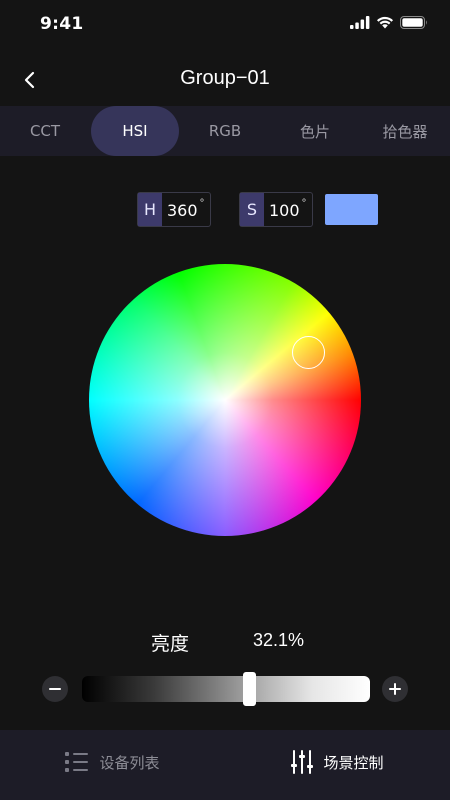  I want to click on tab-gel: 色片, so click(315, 131).